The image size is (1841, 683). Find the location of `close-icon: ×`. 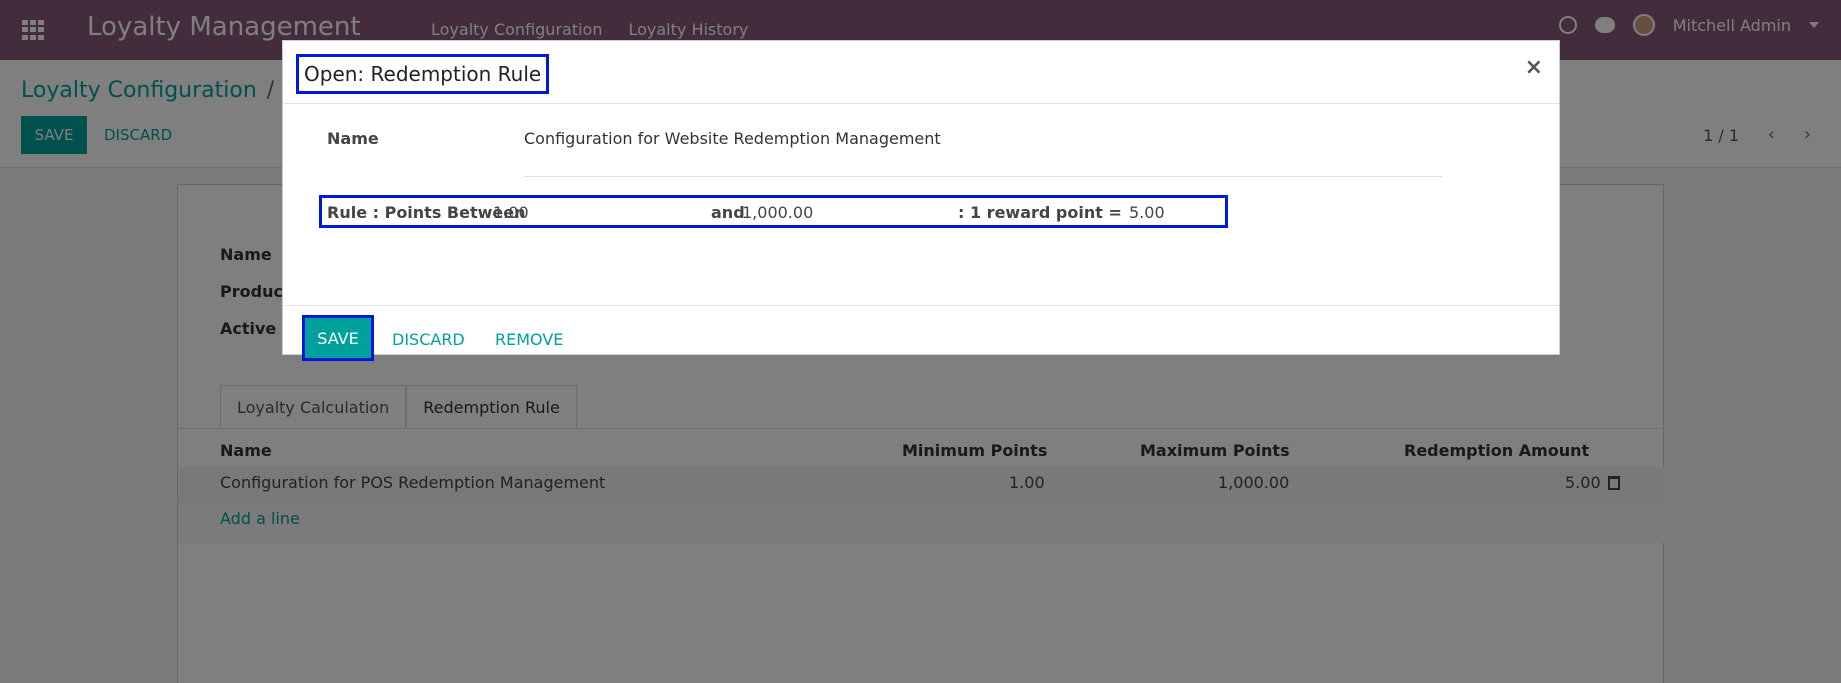

close-icon: × is located at coordinates (1534, 67).